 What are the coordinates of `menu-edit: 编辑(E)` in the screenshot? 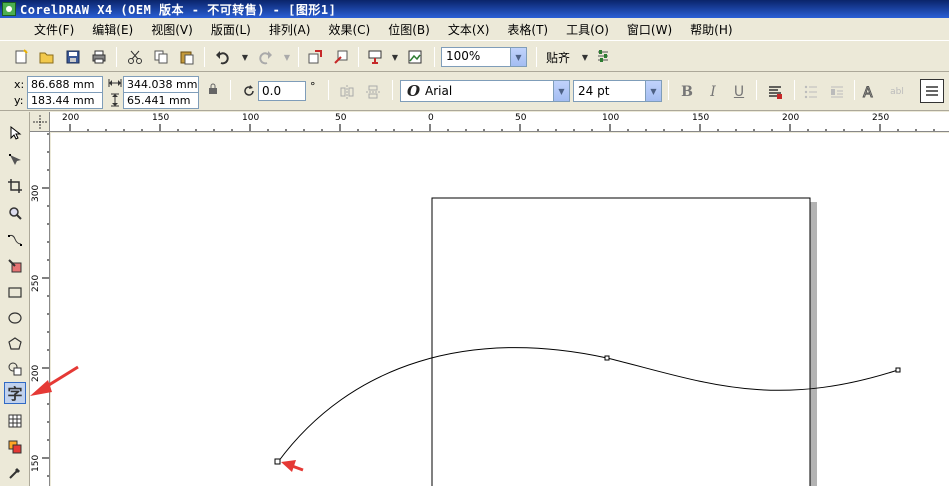 It's located at (112, 29).